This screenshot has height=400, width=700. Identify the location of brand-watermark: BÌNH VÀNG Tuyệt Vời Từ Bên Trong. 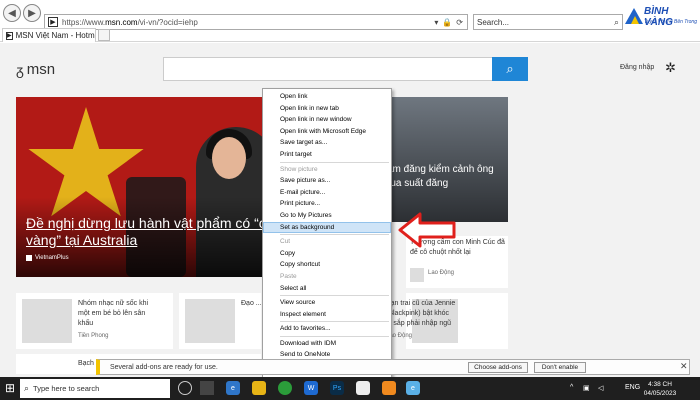
(660, 22).